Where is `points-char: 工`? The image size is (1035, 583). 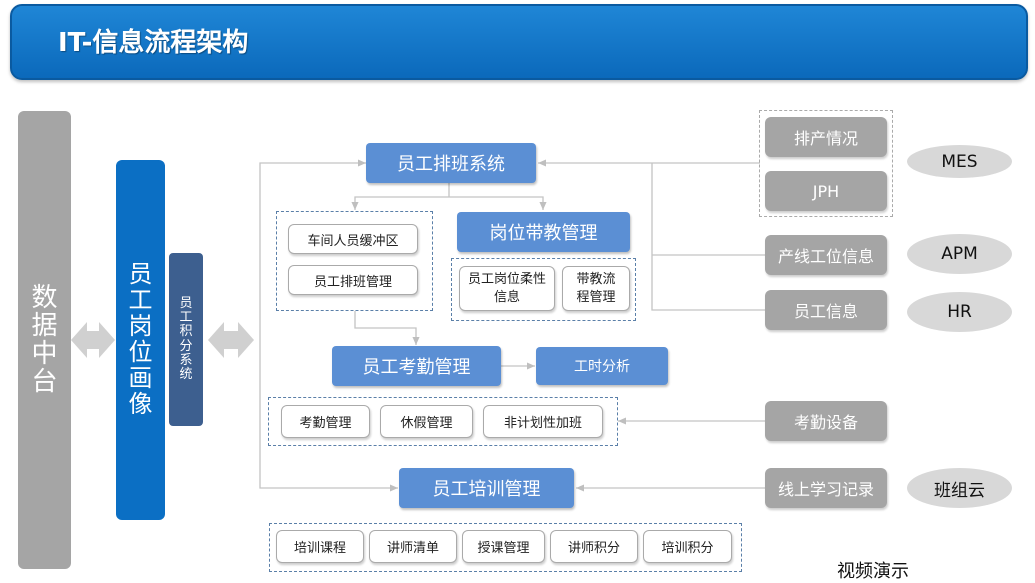
points-char: 工 is located at coordinates (186, 318).